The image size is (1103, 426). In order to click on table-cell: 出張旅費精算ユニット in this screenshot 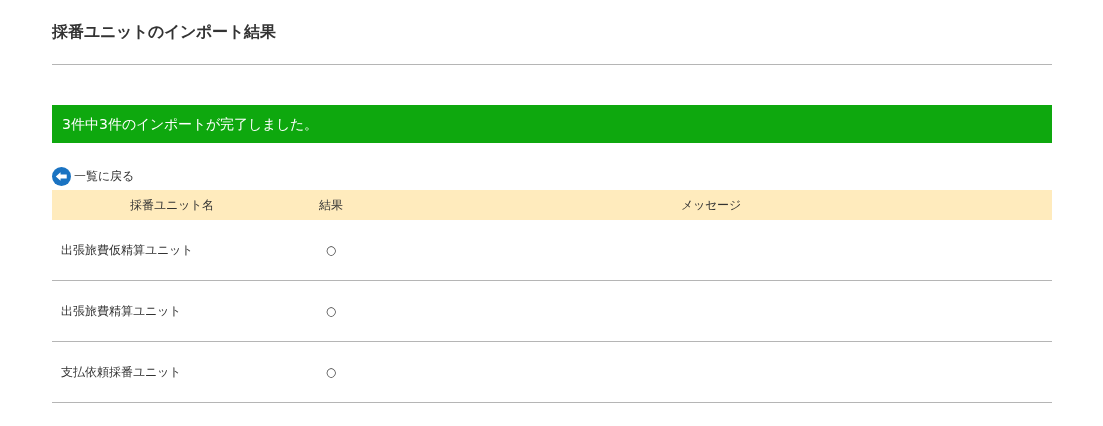, I will do `click(172, 311)`.